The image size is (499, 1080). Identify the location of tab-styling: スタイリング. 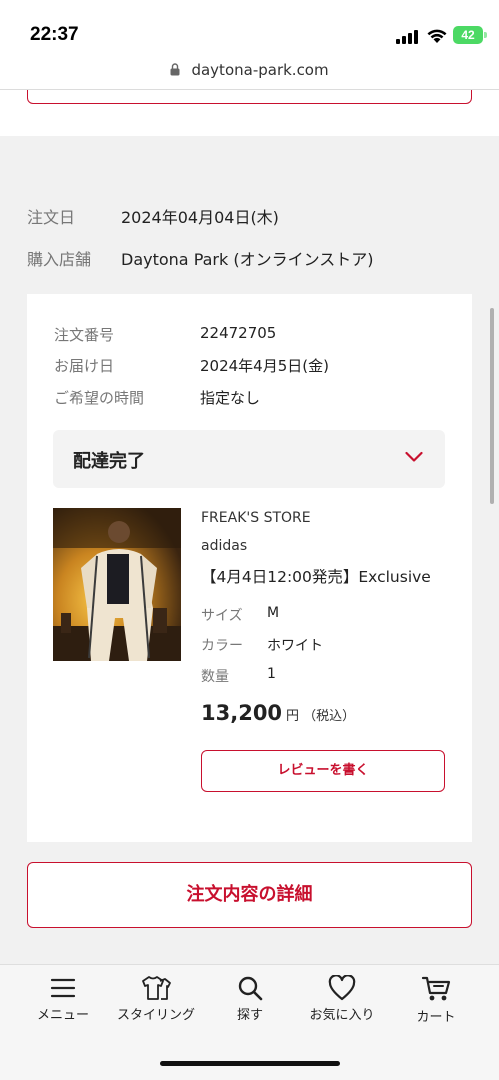
(156, 999).